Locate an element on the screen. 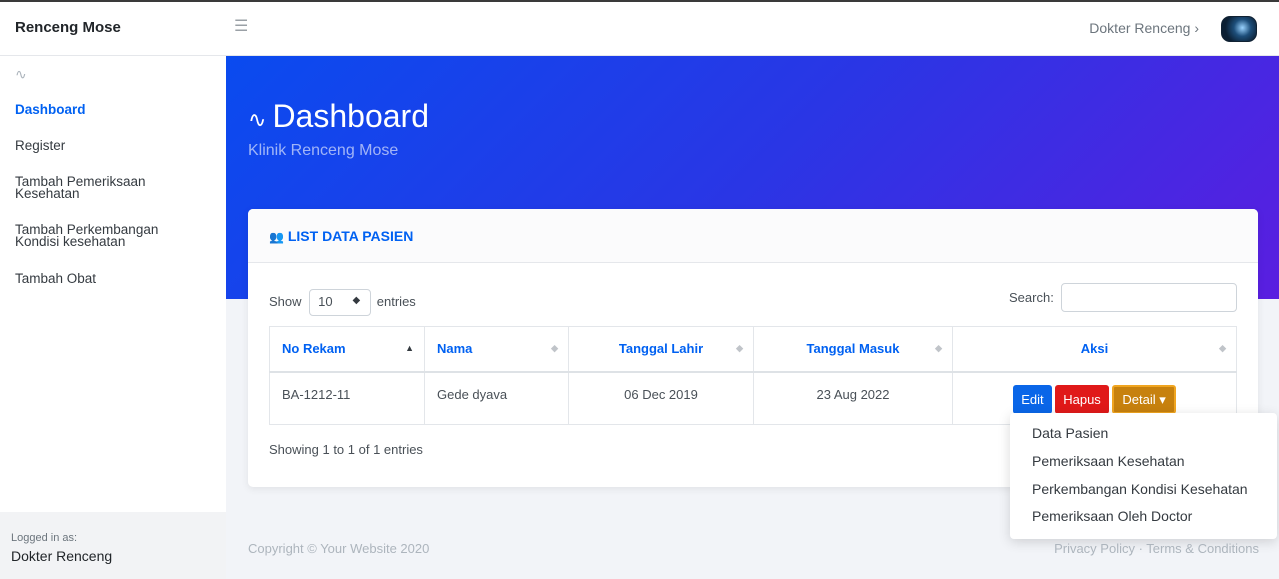 The height and width of the screenshot is (579, 1279). footer-copyright: Copyright © Your Website 2020 is located at coordinates (339, 548).